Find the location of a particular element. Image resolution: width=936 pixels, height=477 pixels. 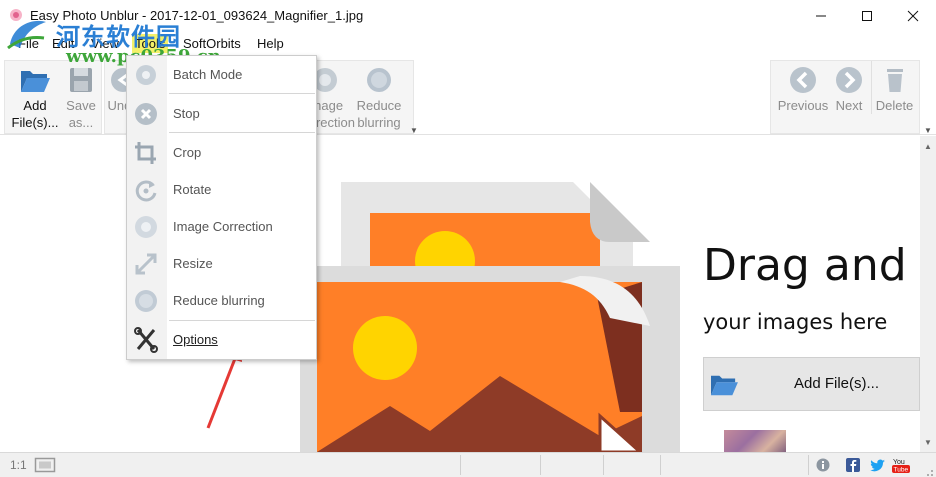

menu-item-rotate: Rotate is located at coordinates (221, 190).